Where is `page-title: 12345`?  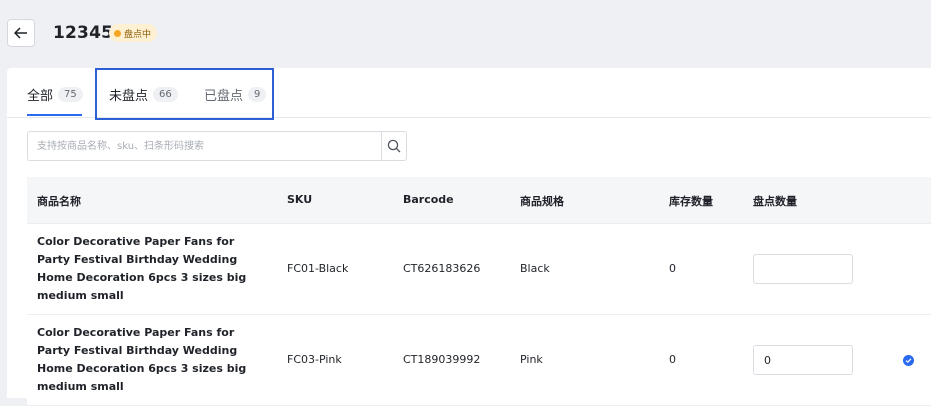 page-title: 12345 is located at coordinates (83, 33).